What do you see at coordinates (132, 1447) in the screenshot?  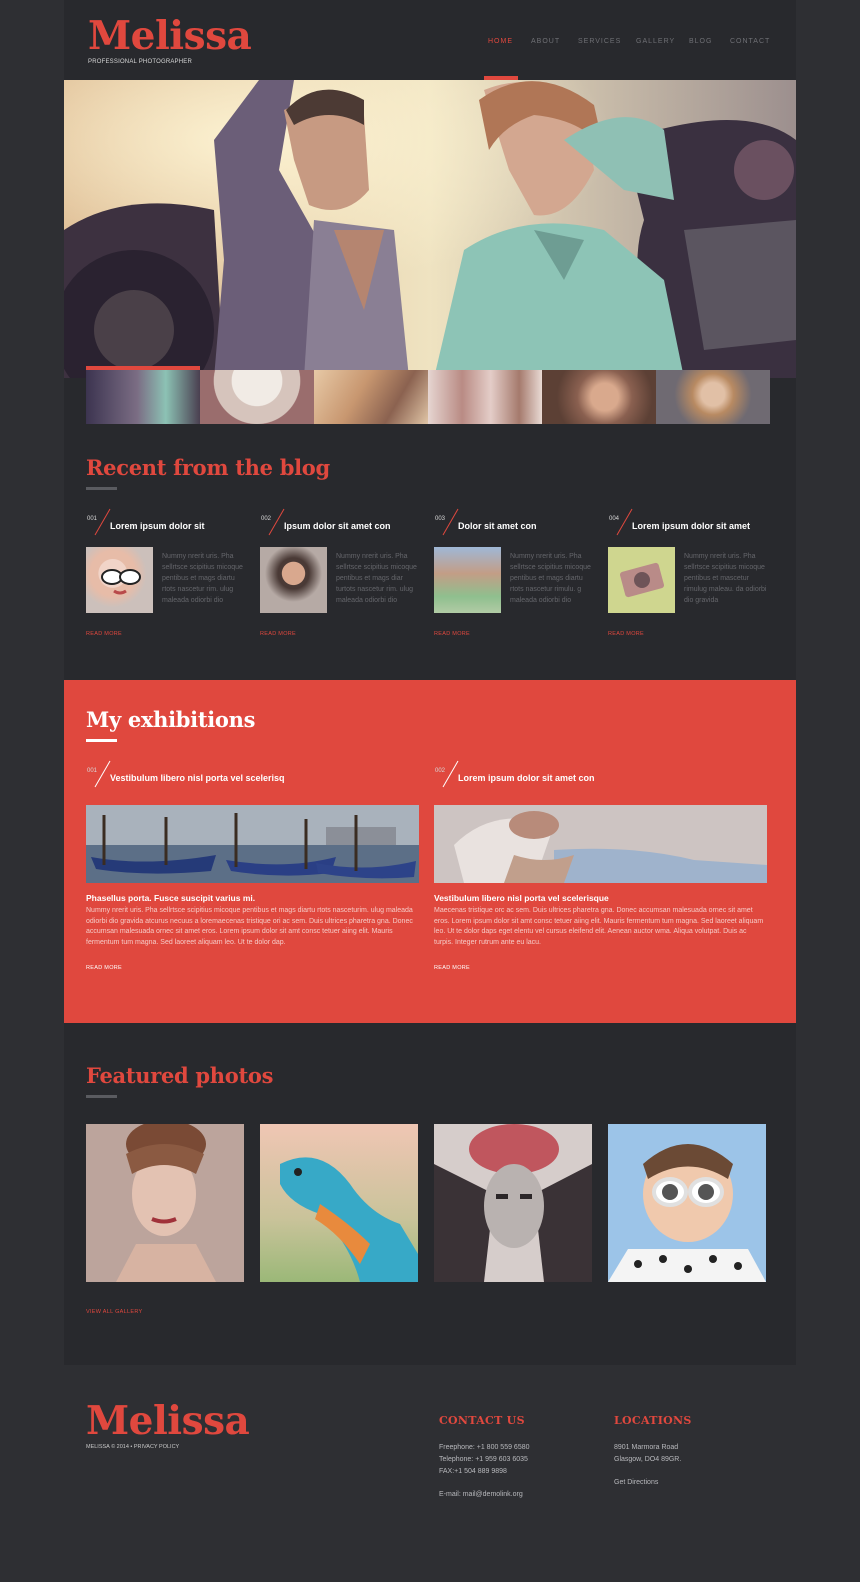 I see `footer-copyright: MELISSA © 2014 • PRIVACY POLICY` at bounding box center [132, 1447].